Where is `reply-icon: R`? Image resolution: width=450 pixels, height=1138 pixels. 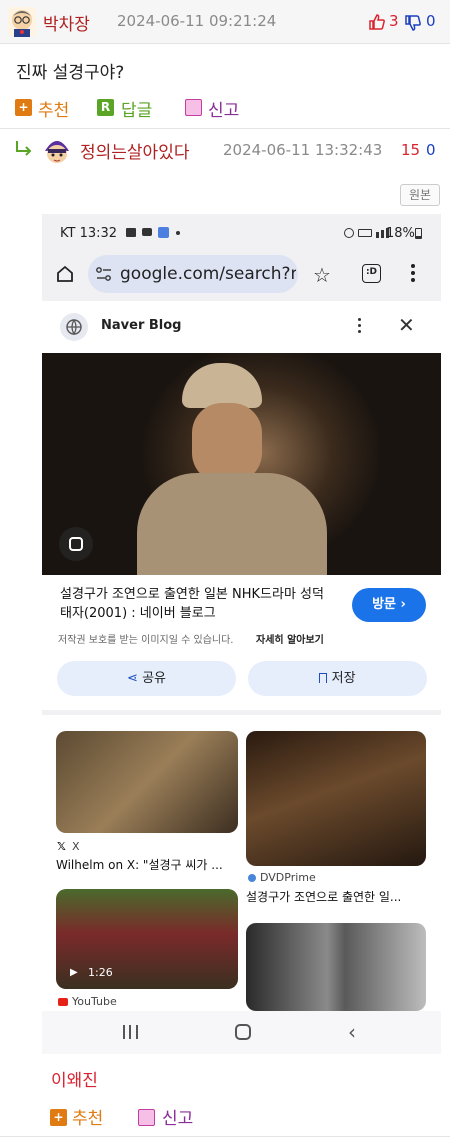
reply-icon: R is located at coordinates (105, 107).